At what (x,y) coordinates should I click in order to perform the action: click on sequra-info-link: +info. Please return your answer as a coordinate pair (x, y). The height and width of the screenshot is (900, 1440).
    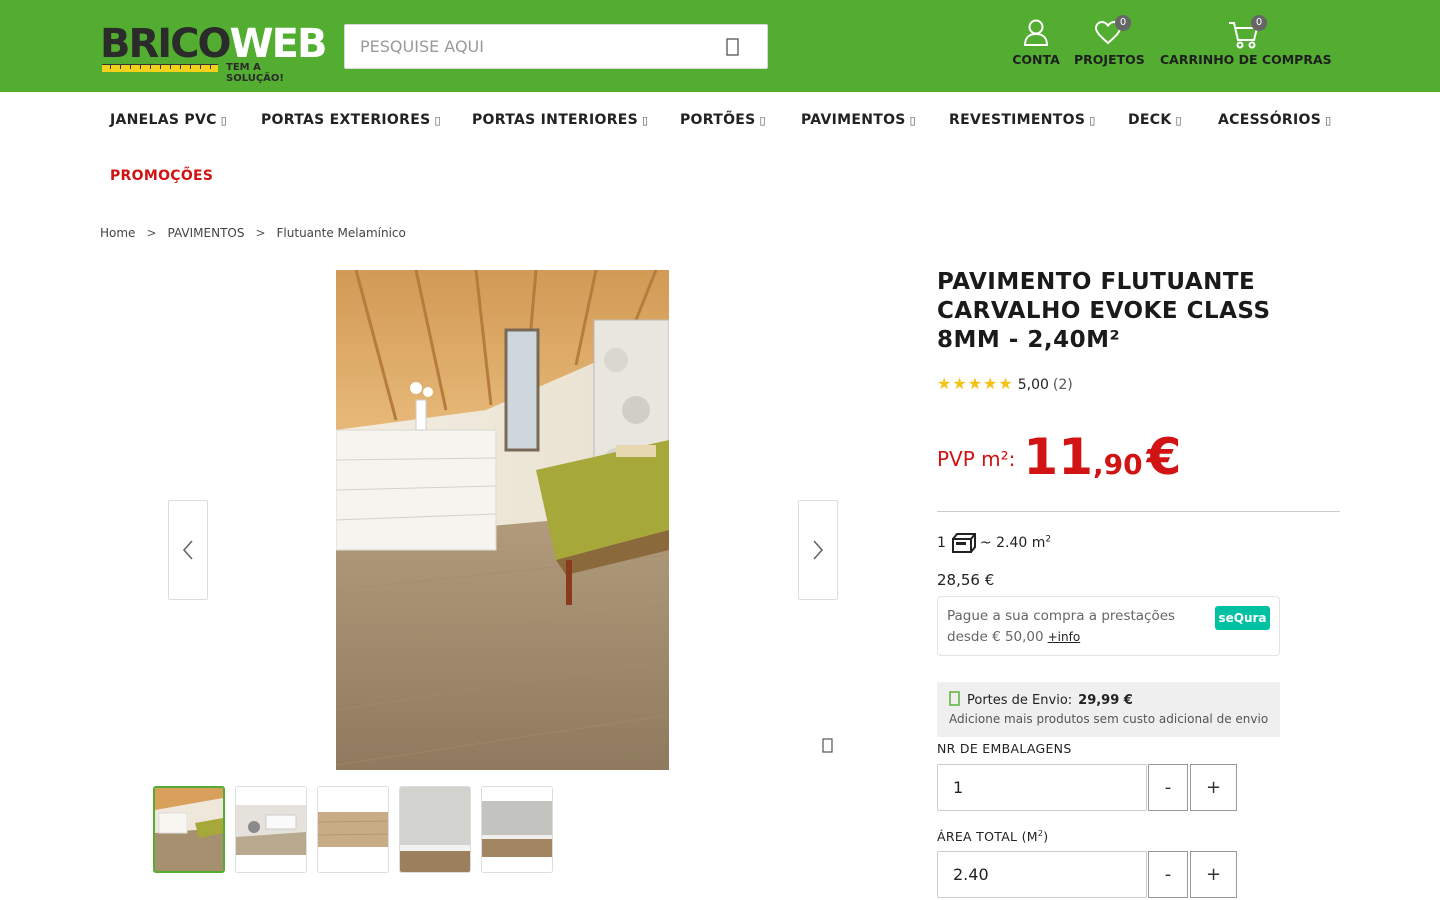
    Looking at the image, I should click on (1064, 637).